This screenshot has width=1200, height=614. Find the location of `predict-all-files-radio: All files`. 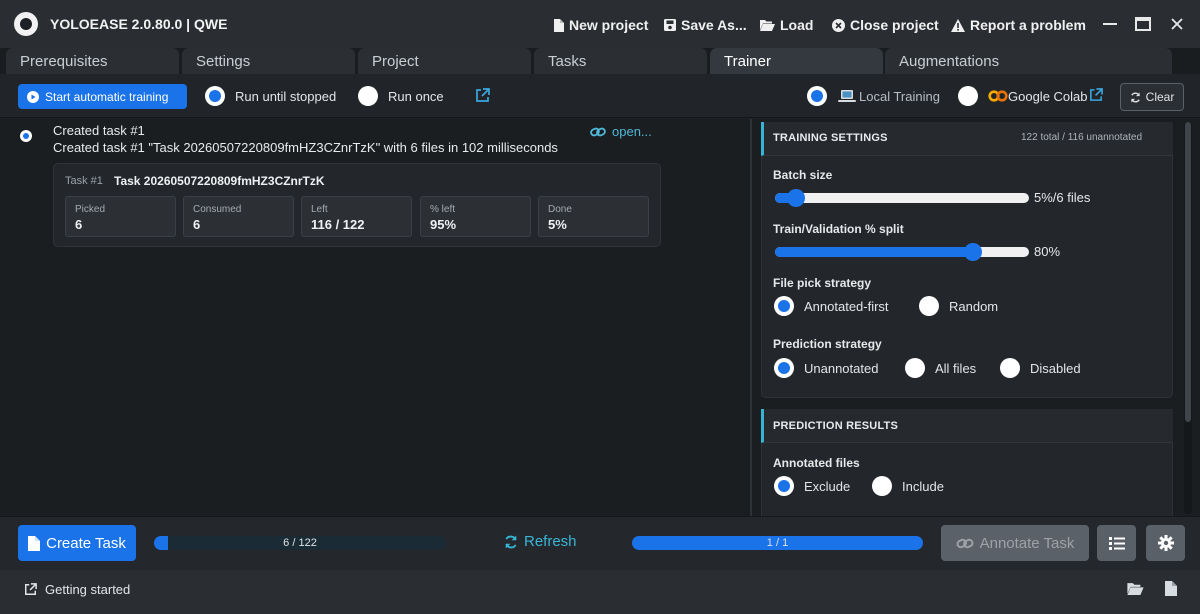

predict-all-files-radio: All files is located at coordinates (940, 368).